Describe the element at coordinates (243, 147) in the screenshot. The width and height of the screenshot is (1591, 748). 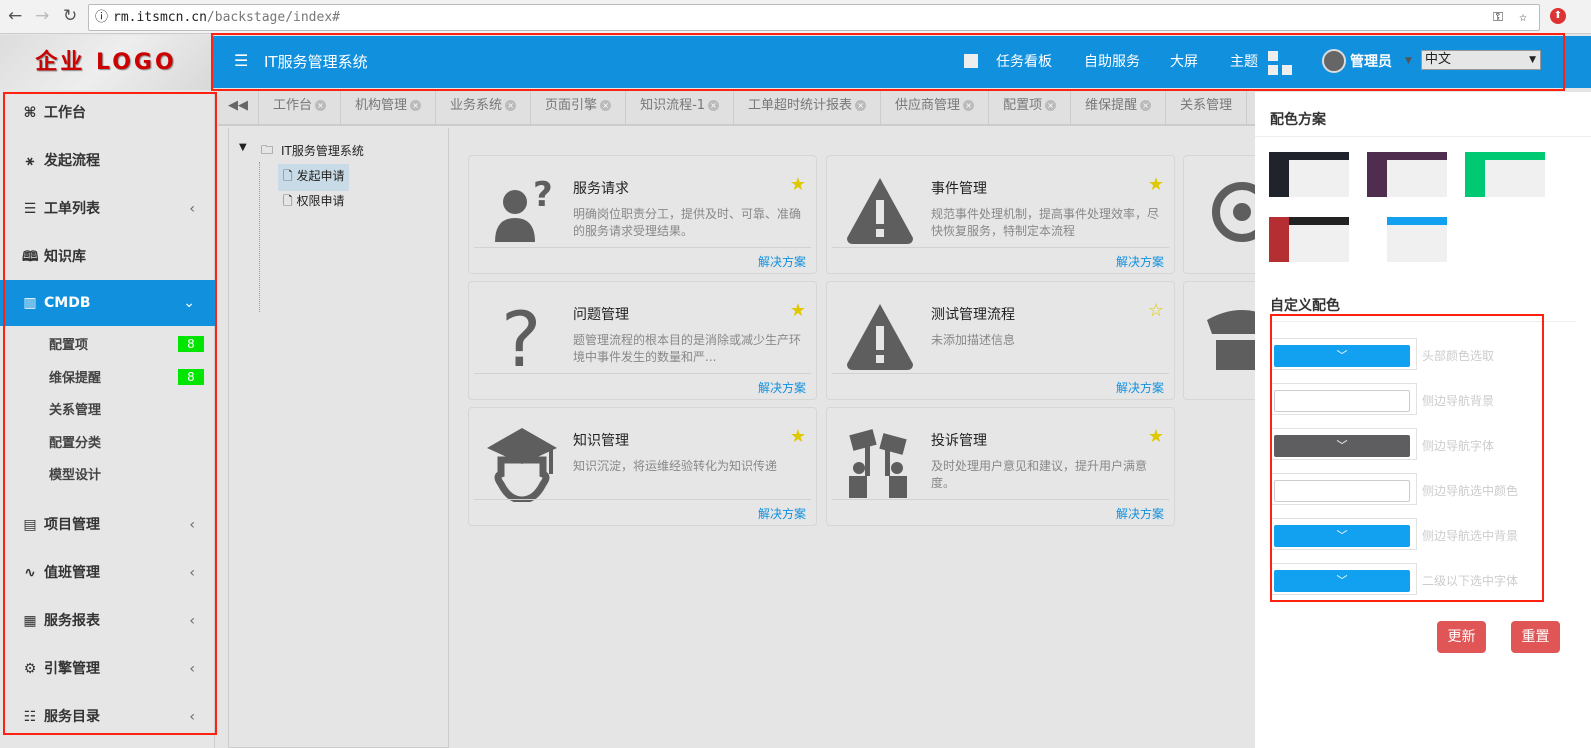
I see `tree-expand-icon: ▼` at that location.